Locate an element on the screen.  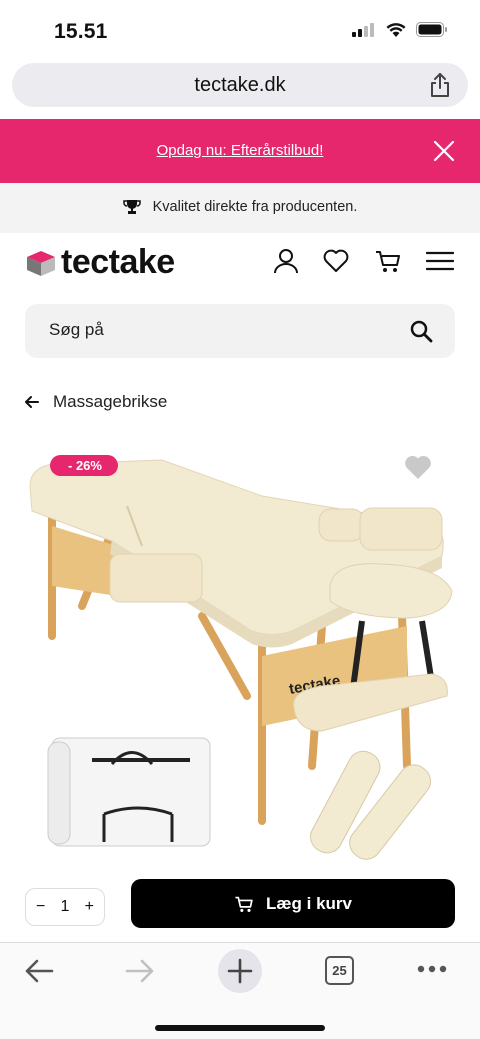
user-icon is located at coordinates (286, 261).